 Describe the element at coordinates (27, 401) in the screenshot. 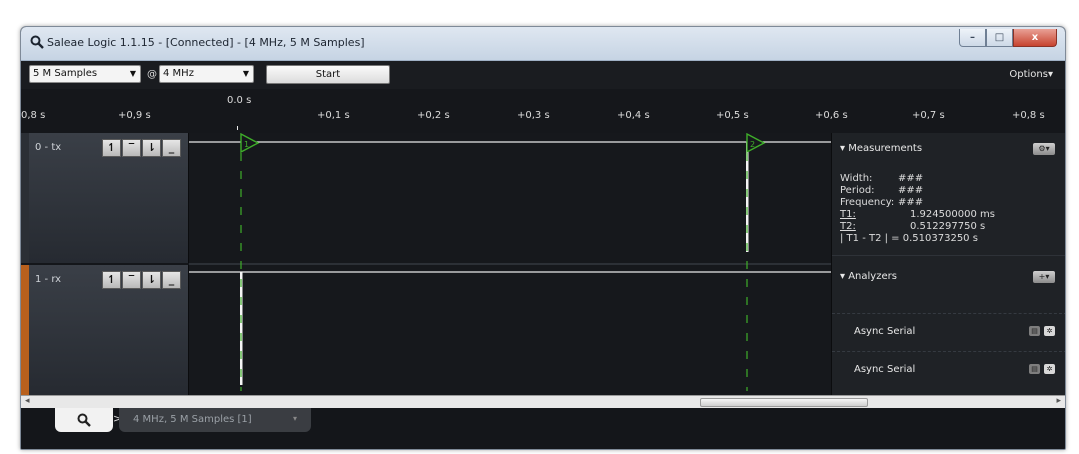

I see `scroll-left-icon: ◂` at that location.